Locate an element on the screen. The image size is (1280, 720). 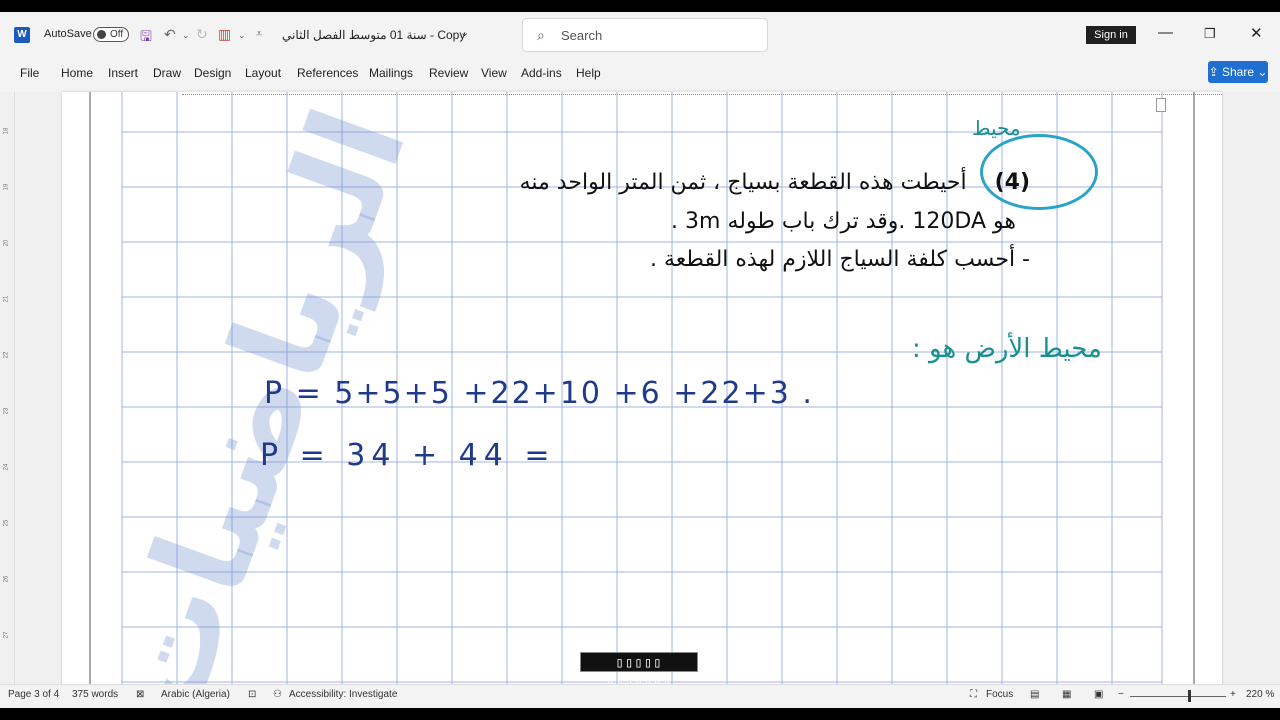
search-box: ⌕ Search is located at coordinates (645, 35).